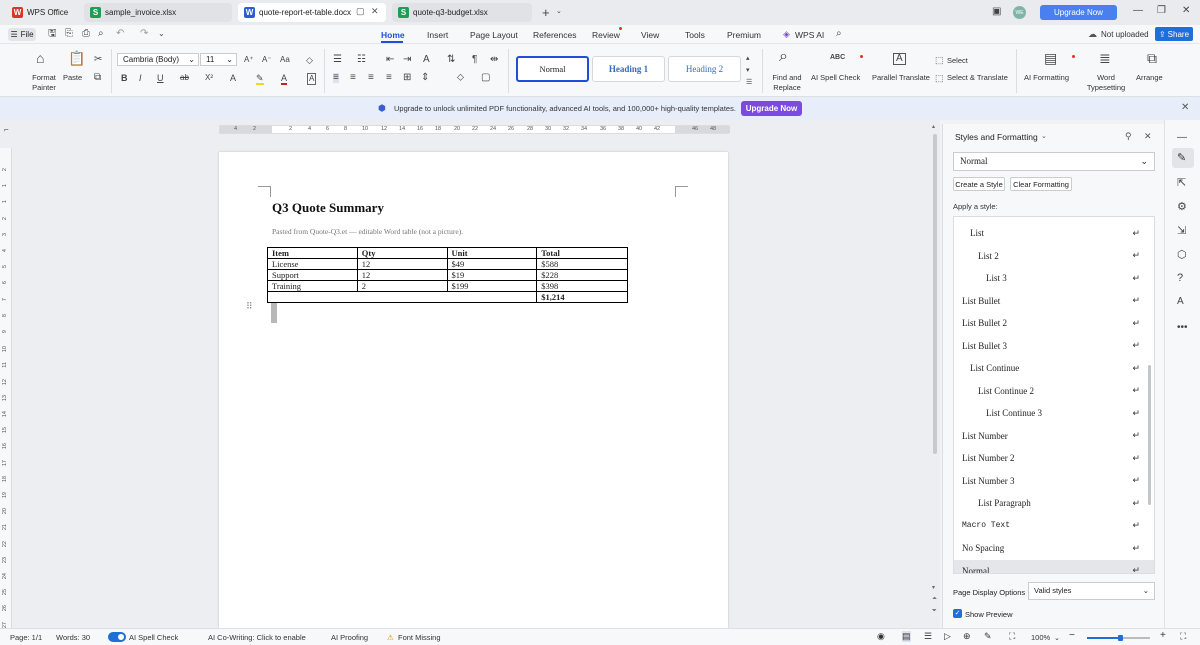 This screenshot has width=1200, height=645. What do you see at coordinates (101, 34) in the screenshot?
I see `print-preview-icon: ⌕` at bounding box center [101, 34].